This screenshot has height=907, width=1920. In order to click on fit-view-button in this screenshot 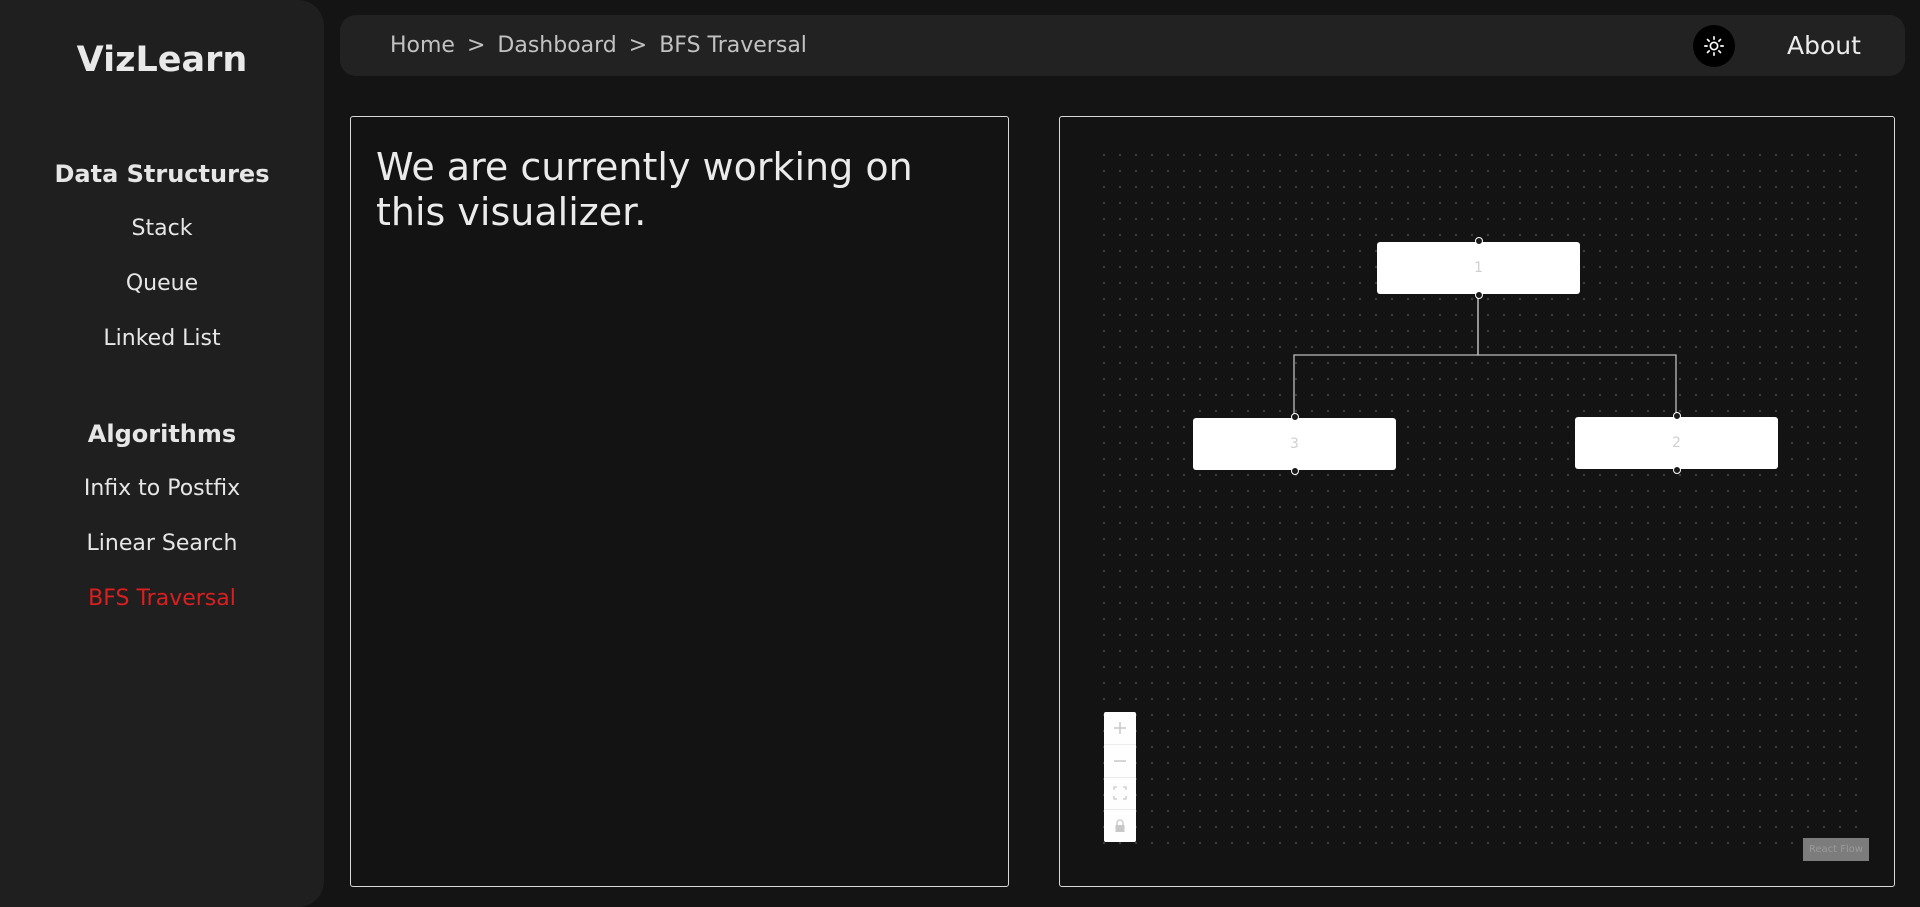, I will do `click(1120, 794)`.